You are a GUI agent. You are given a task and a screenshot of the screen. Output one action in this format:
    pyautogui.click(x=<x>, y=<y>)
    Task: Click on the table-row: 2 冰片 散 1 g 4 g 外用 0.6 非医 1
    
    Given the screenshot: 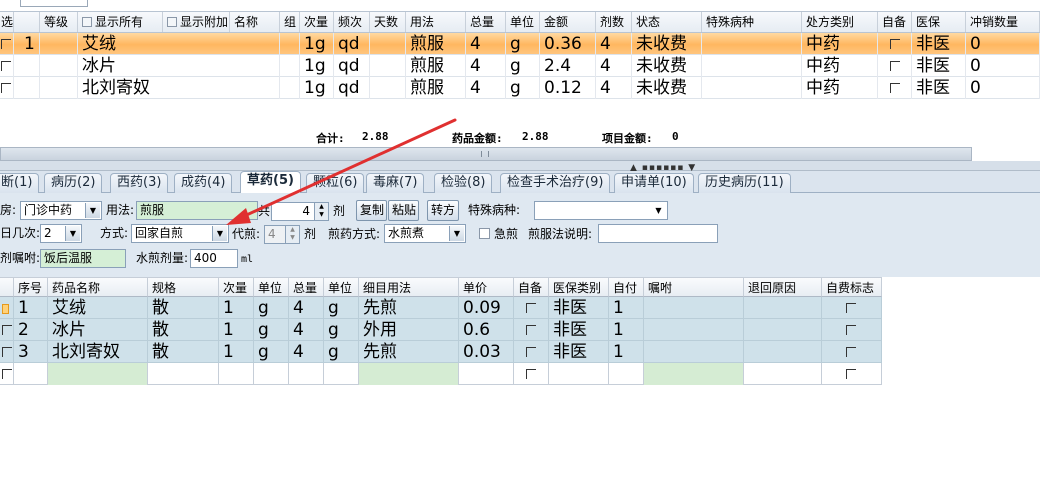 What is the action you would take?
    pyautogui.click(x=441, y=330)
    